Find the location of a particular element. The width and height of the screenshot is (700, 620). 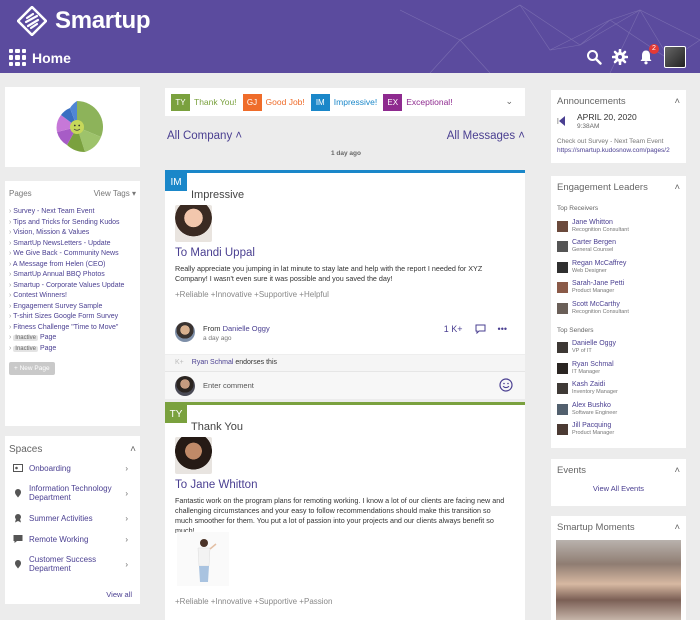

feed-filters: All Company ˄ All Messages ˄ is located at coordinates (346, 136).